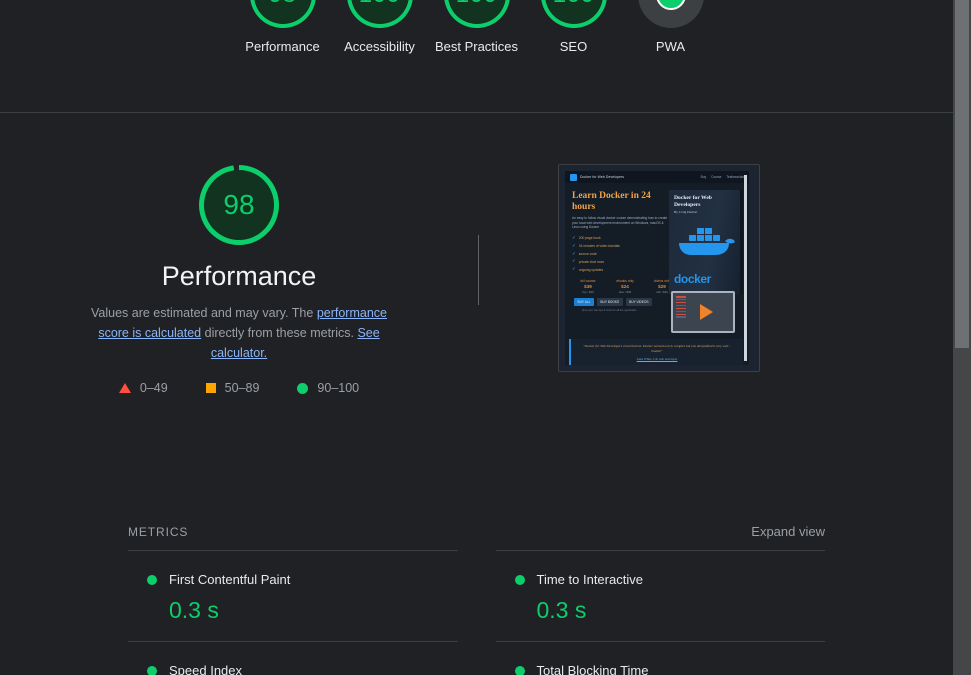 This screenshot has width=971, height=675. I want to click on score-gauge-performance: 98 Performance, so click(282, 28).